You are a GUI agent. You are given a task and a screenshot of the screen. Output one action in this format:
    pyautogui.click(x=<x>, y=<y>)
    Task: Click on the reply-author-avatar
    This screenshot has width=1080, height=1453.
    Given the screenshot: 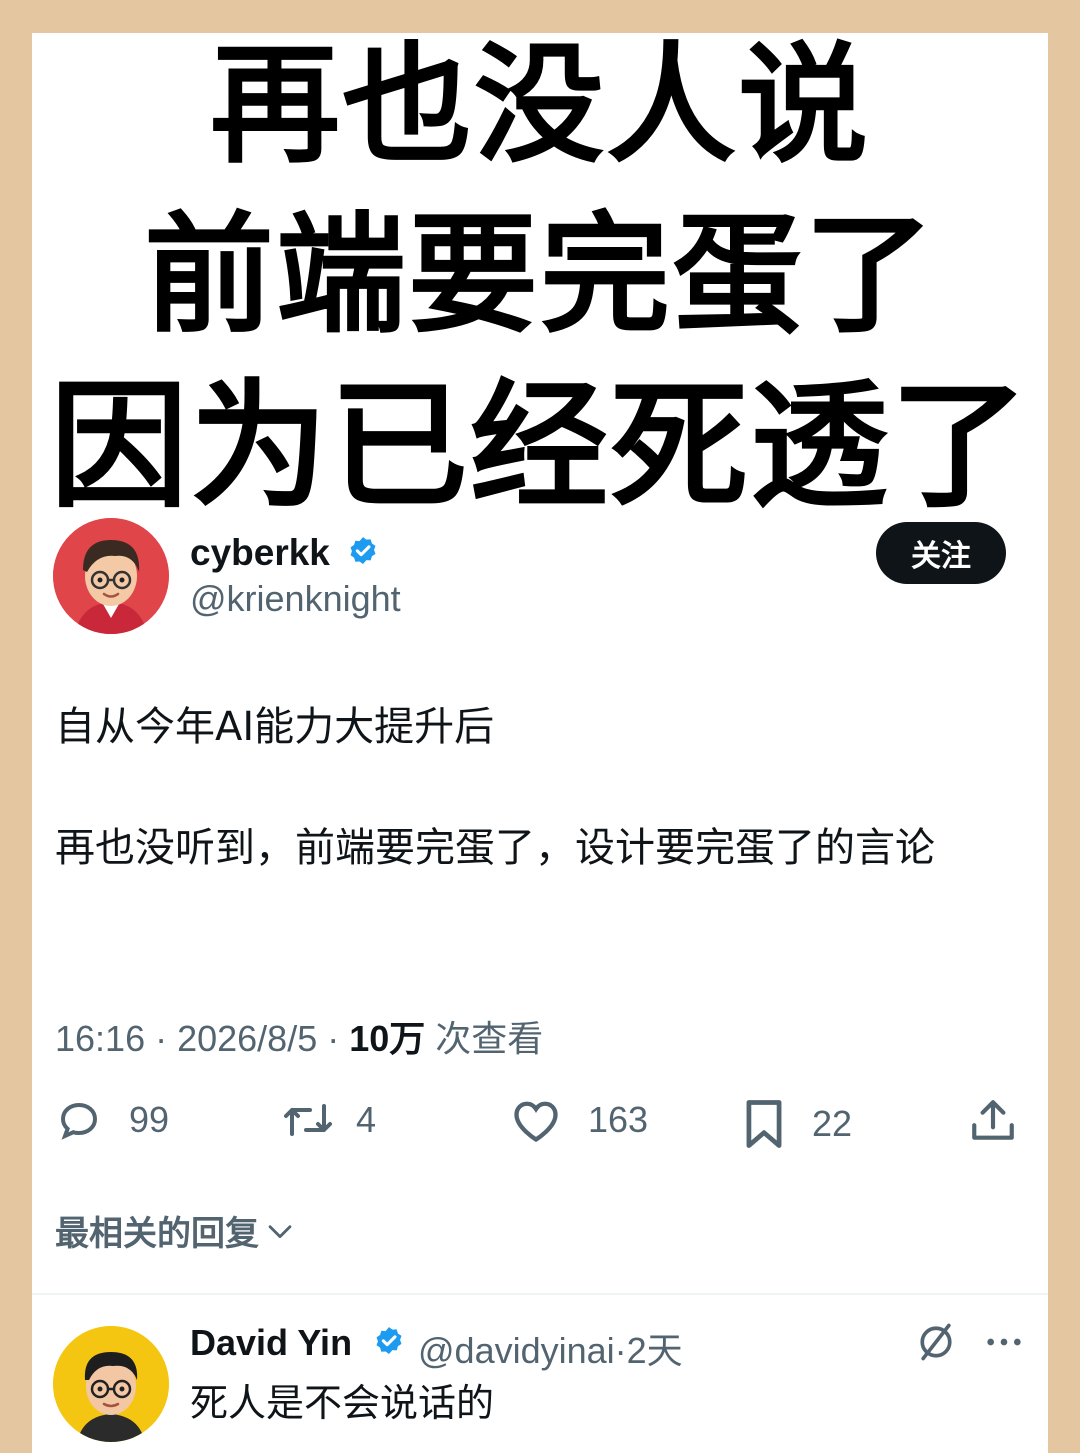 What is the action you would take?
    pyautogui.click(x=111, y=1384)
    